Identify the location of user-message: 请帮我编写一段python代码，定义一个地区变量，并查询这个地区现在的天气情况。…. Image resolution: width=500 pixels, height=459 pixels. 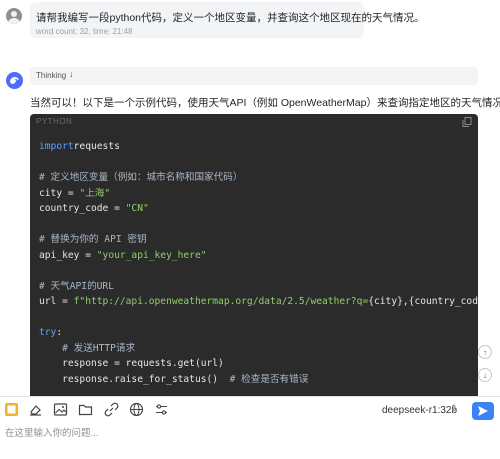
(227, 20).